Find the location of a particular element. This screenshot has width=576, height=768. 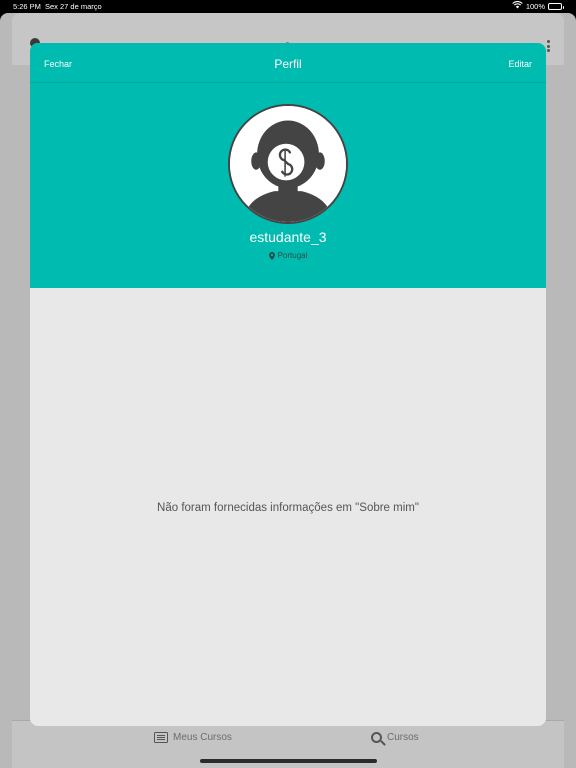

tab-cursos: Cursos is located at coordinates (395, 737).